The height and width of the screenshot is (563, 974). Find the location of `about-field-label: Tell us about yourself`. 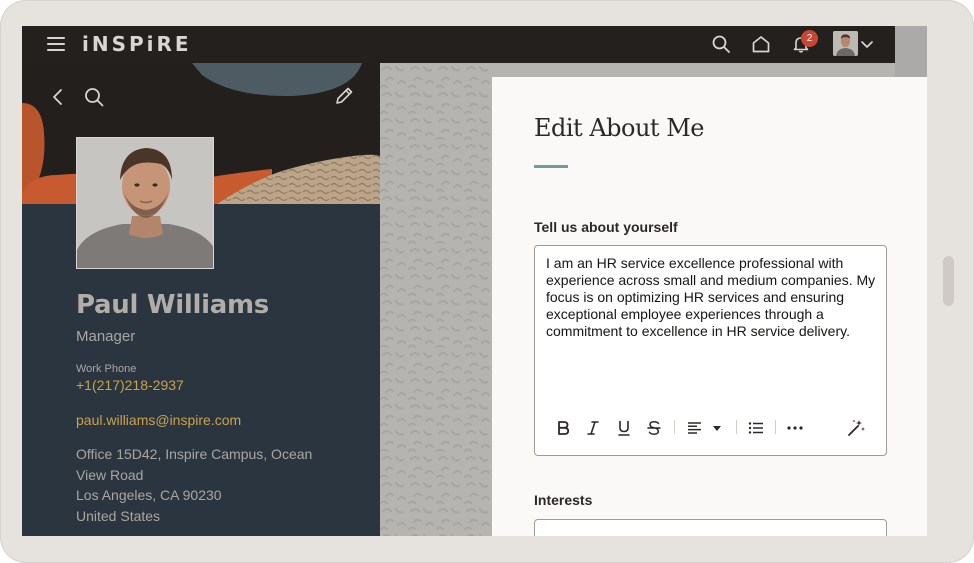

about-field-label: Tell us about yourself is located at coordinates (606, 227).